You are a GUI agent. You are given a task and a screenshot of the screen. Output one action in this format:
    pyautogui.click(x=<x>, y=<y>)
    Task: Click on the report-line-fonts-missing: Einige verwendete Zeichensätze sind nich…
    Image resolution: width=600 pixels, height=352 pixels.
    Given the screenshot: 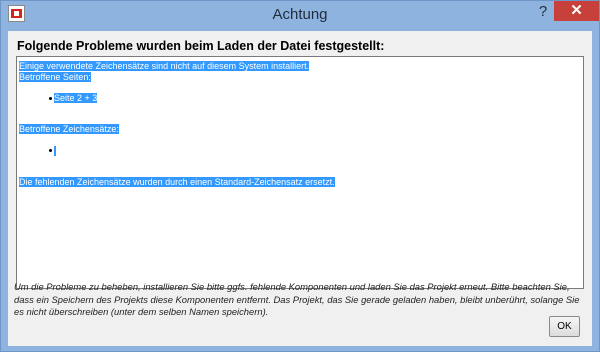 What is the action you would take?
    pyautogui.click(x=164, y=66)
    